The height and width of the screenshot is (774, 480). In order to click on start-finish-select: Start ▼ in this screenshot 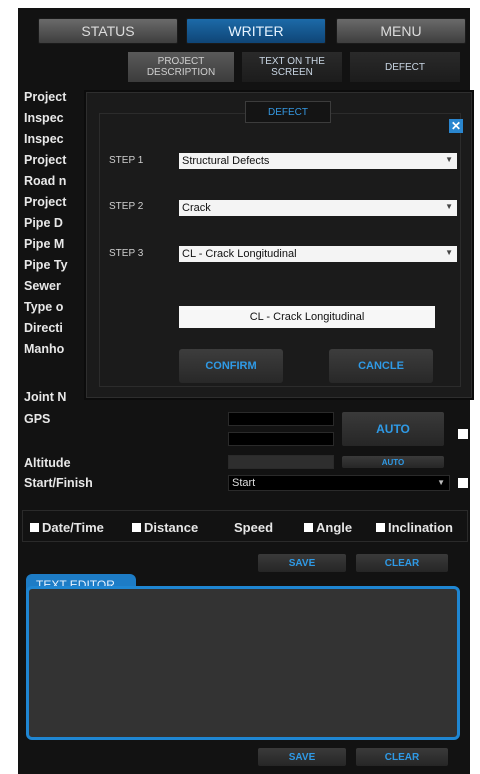, I will do `click(339, 483)`.